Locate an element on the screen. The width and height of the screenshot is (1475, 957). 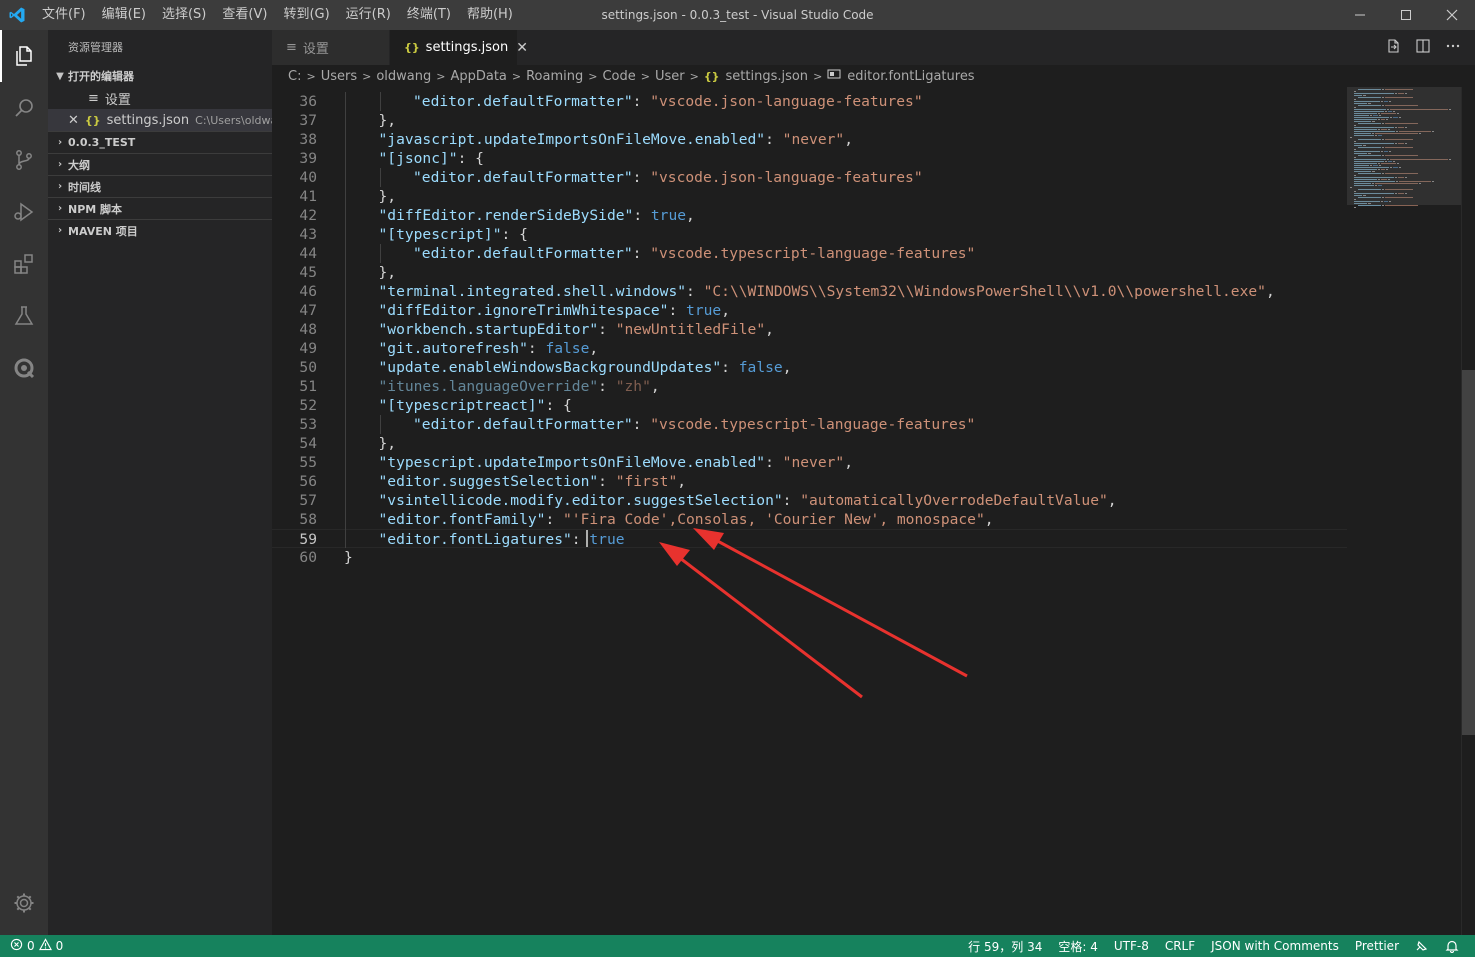
breadcrumb-item: AppData is located at coordinates (478, 76).